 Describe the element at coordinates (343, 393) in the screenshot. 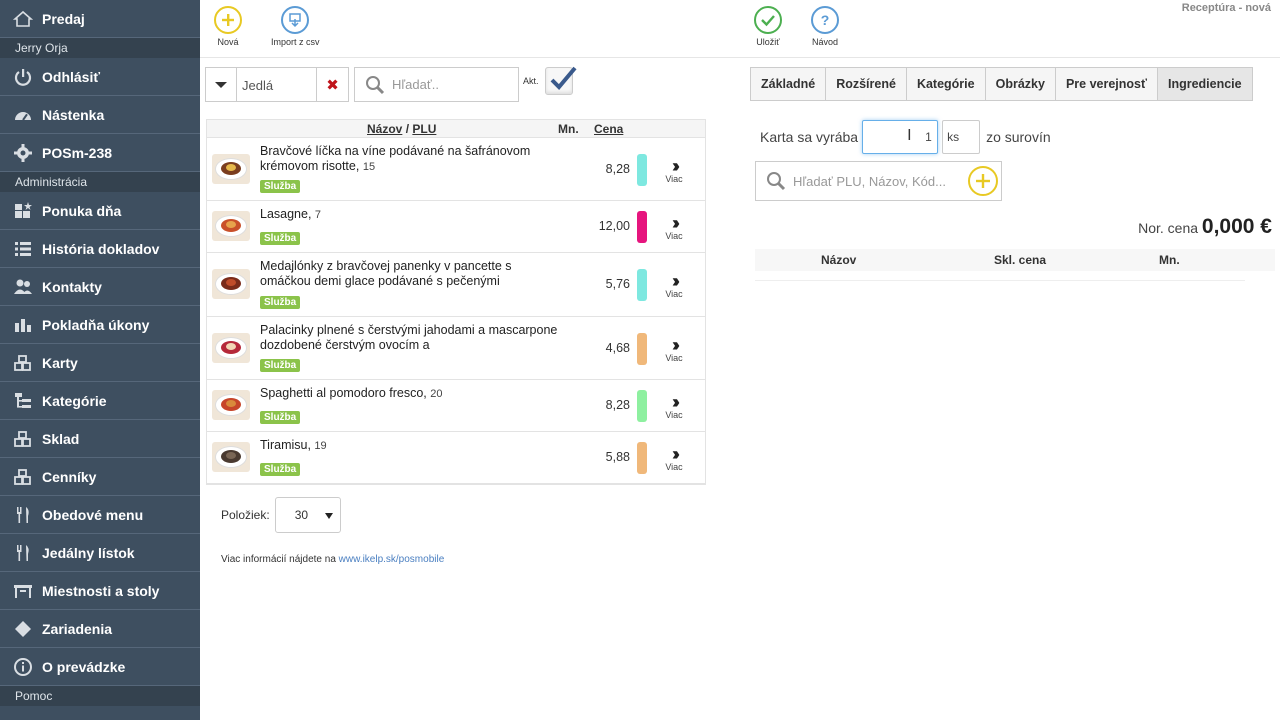

I see `product-name-text: Spaghetti al pomodoro fresco,` at that location.